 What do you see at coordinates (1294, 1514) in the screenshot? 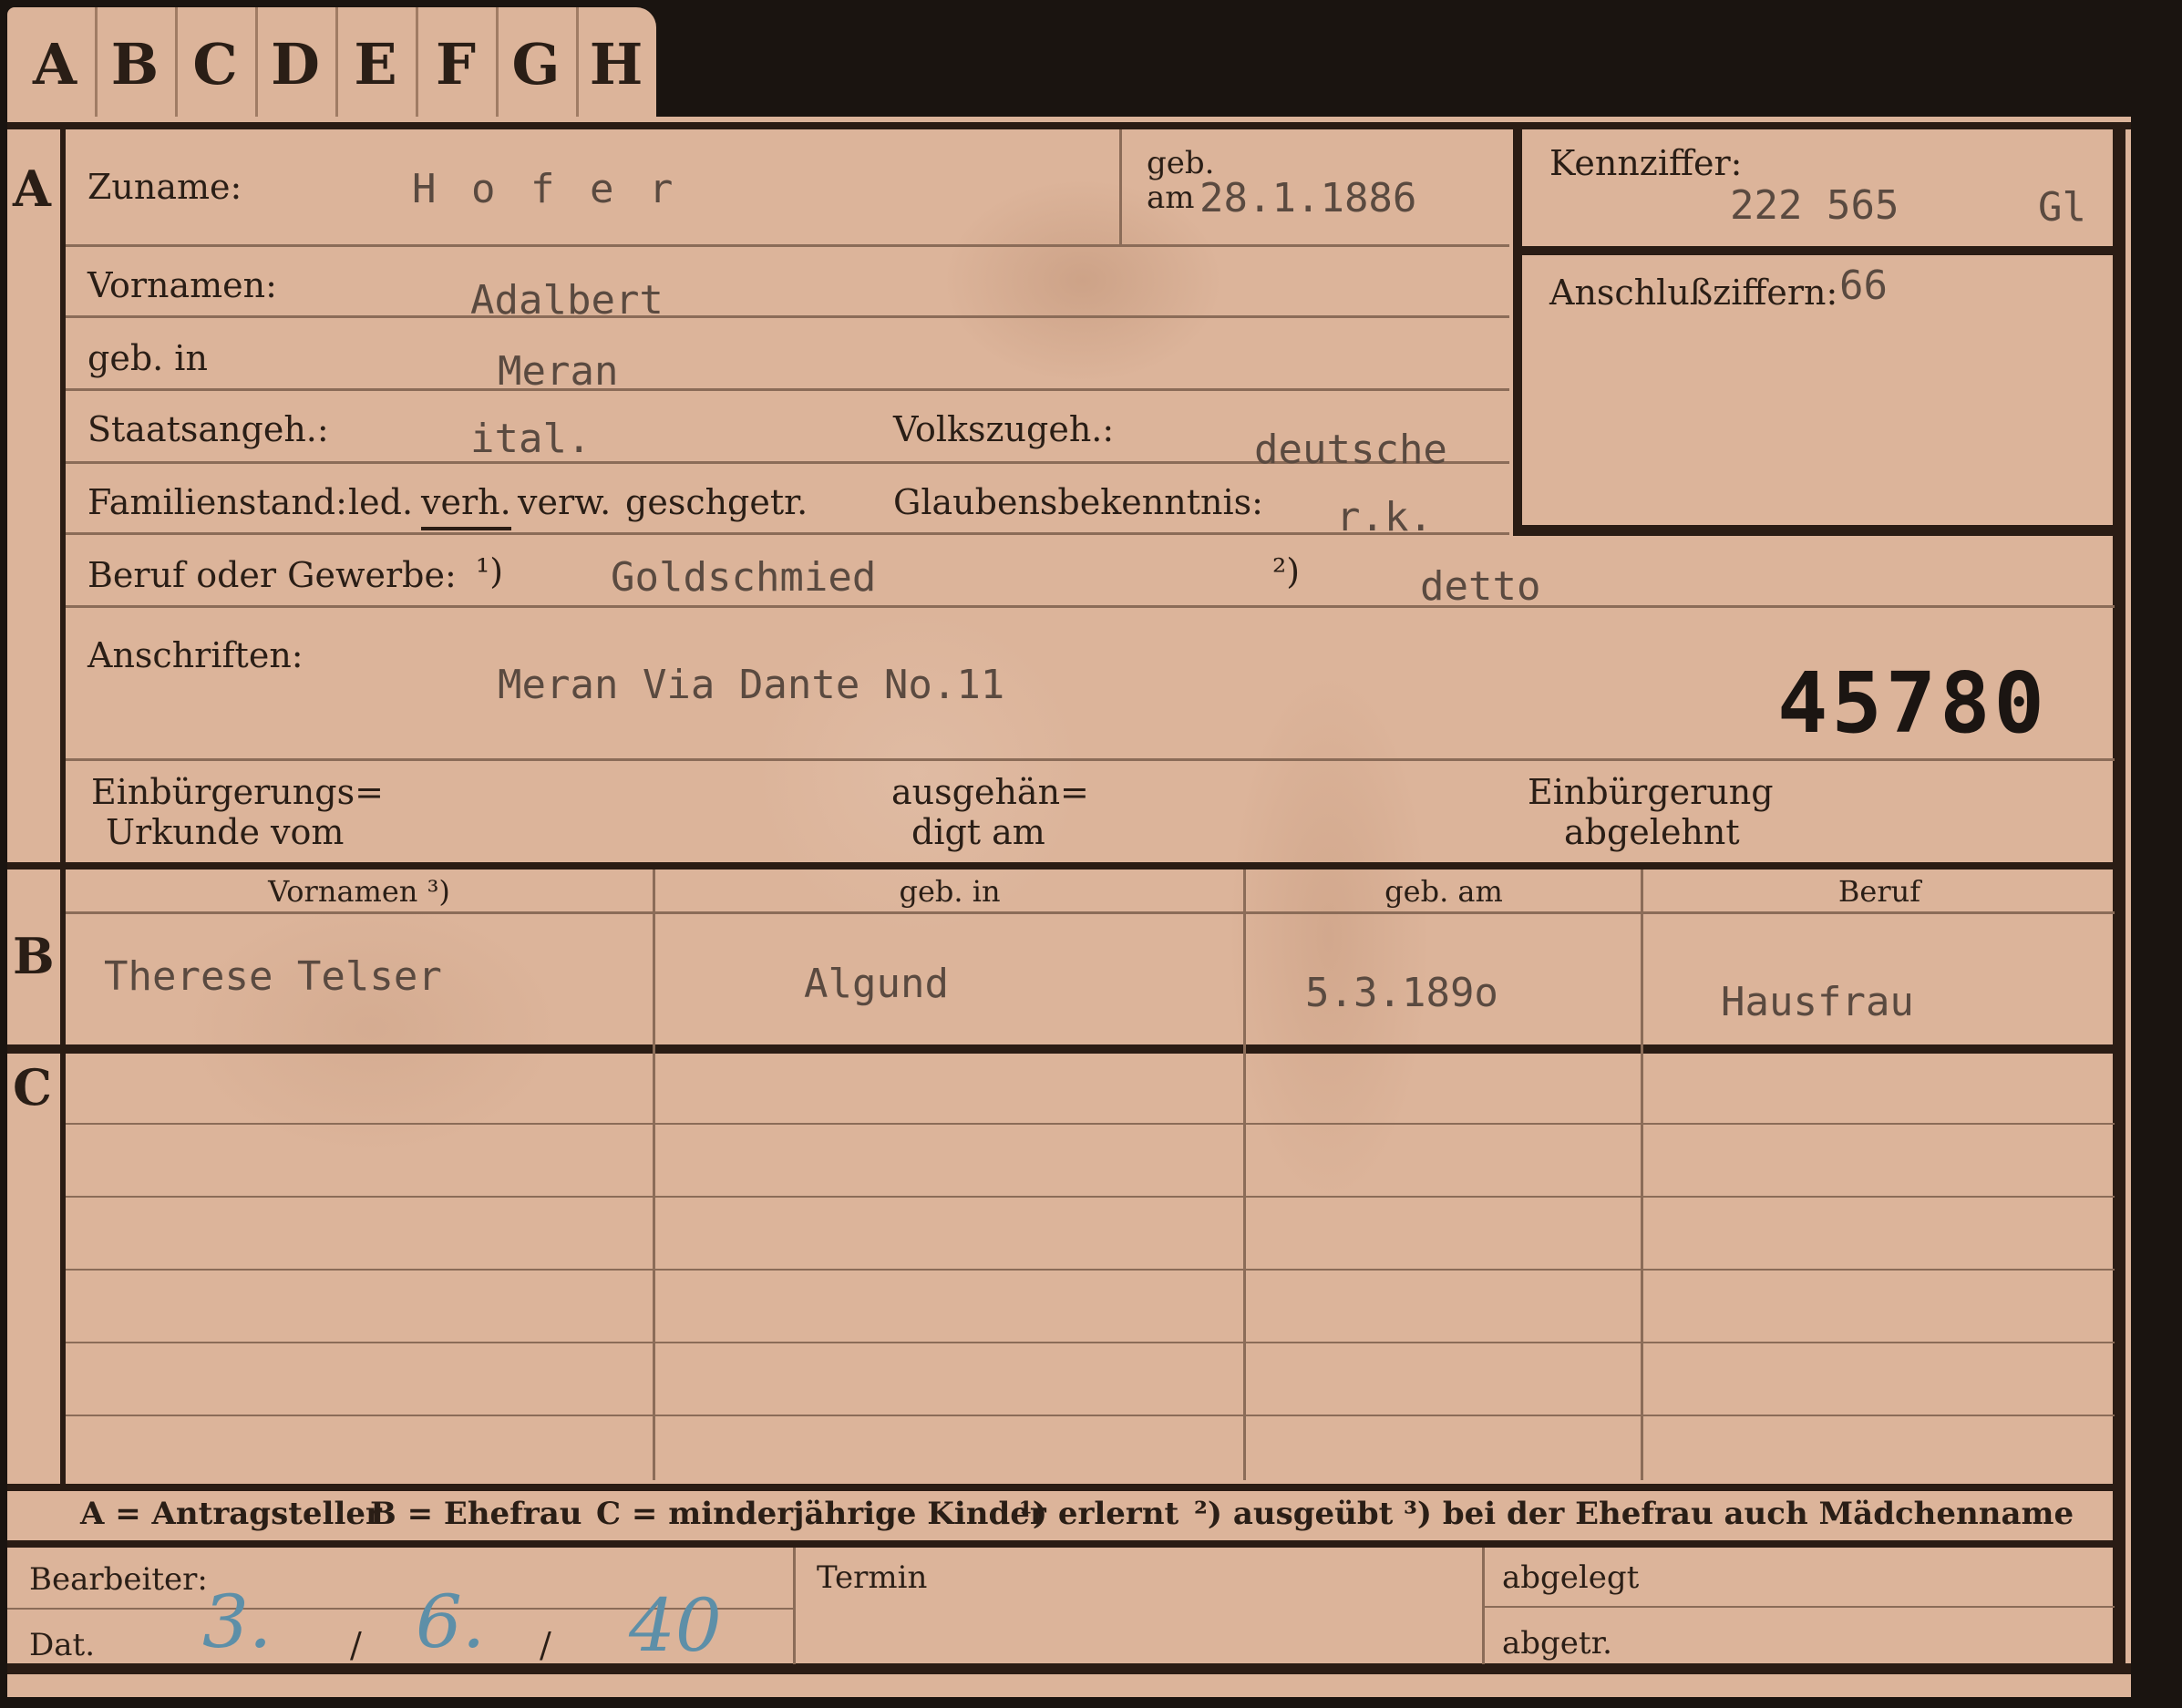
I see `legend-note-2: ²) ausgeübt` at bounding box center [1294, 1514].